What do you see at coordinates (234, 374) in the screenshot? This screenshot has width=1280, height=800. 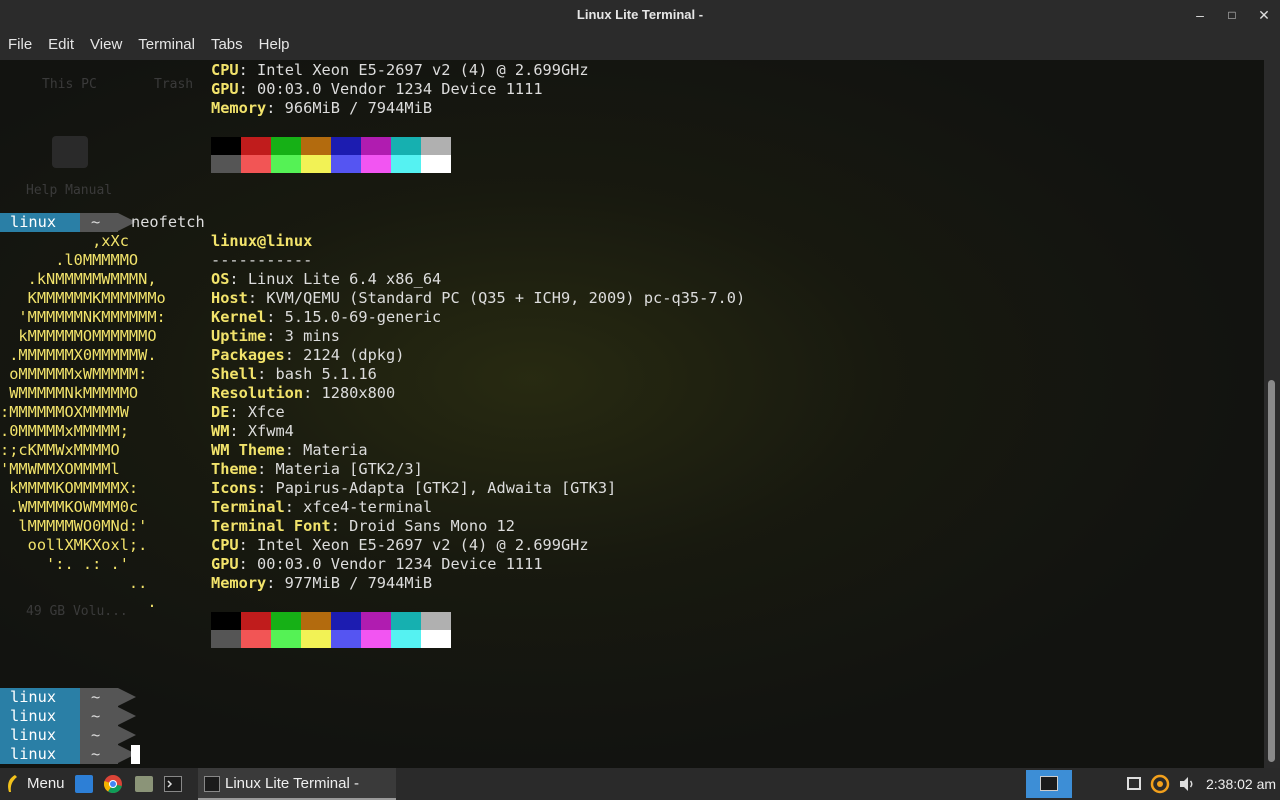 I see `info-label: Shell` at bounding box center [234, 374].